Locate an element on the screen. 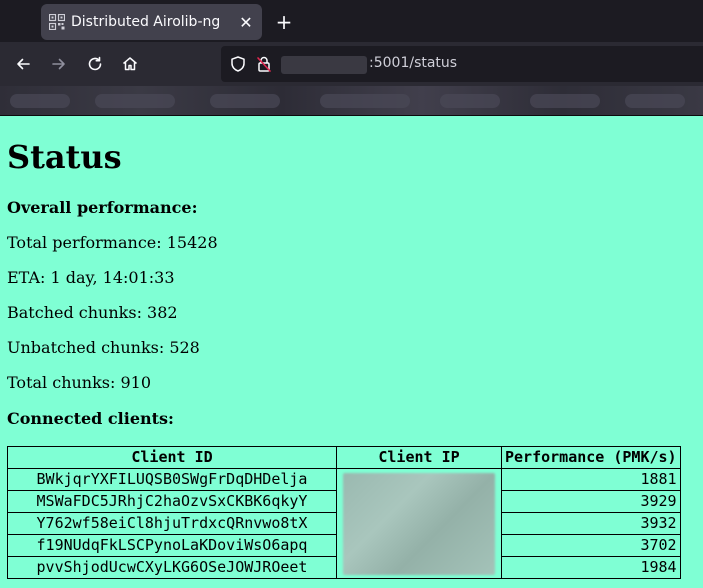 Image resolution: width=703 pixels, height=588 pixels. performance-cell: 1881 is located at coordinates (591, 479).